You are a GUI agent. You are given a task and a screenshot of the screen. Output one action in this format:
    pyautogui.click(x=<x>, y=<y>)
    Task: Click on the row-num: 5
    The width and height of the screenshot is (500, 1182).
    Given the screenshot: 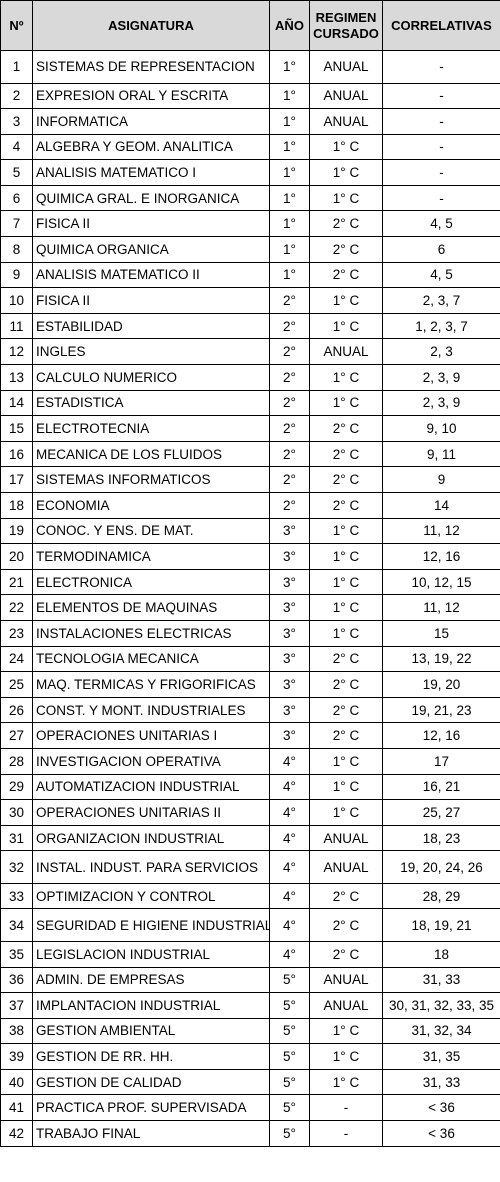 What is the action you would take?
    pyautogui.click(x=16, y=172)
    